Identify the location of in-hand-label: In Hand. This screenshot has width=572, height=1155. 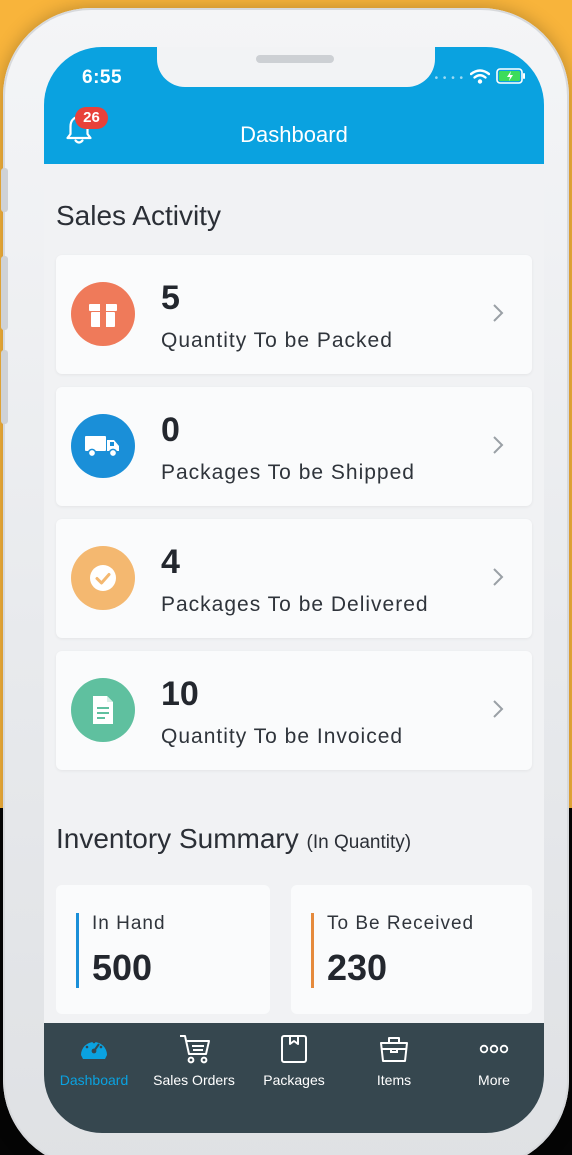
(129, 923).